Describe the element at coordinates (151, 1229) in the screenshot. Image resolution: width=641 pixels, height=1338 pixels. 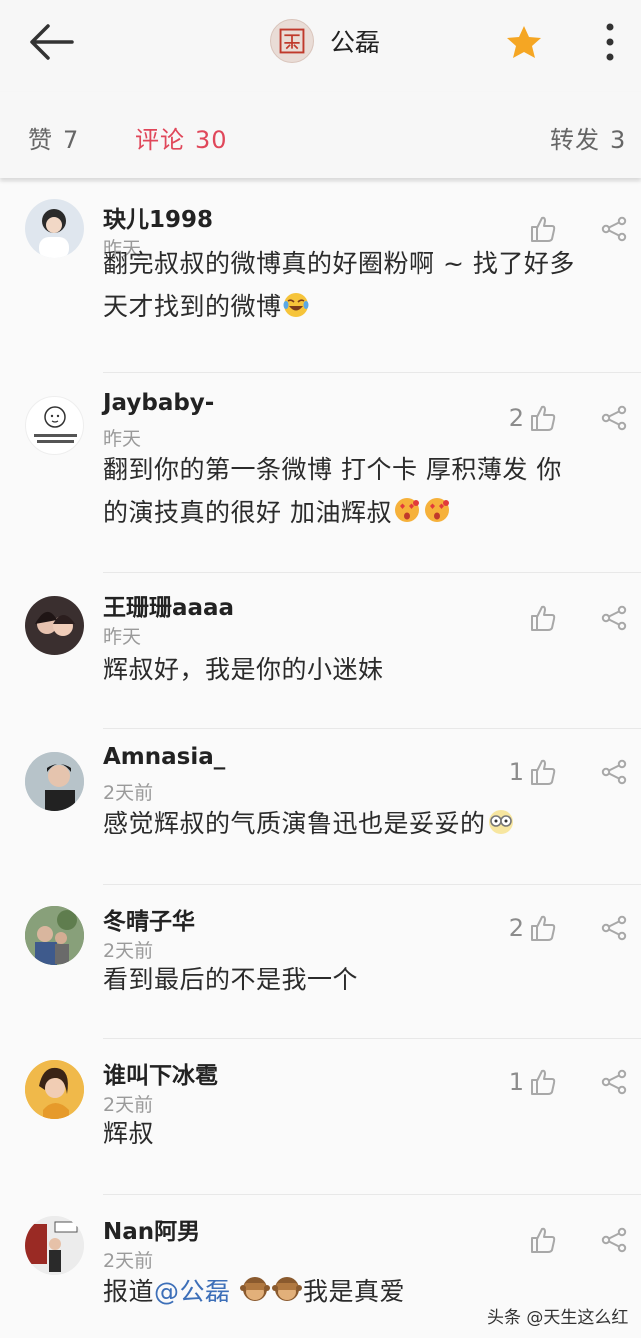
I see `comment-username: Nan阿男` at that location.